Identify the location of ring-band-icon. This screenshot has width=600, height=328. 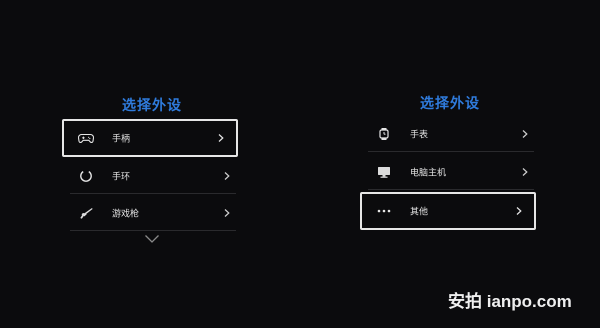
(86, 176).